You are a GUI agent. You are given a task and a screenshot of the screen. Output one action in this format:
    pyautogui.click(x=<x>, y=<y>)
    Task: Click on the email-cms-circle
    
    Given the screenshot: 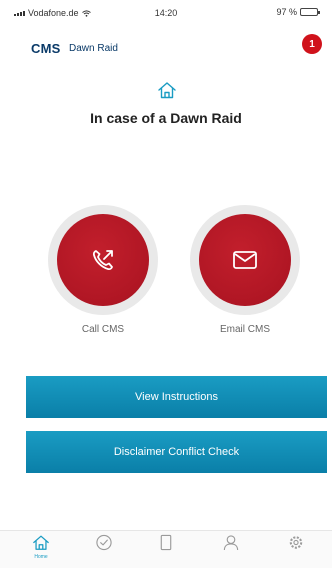 What is the action you would take?
    pyautogui.click(x=245, y=260)
    